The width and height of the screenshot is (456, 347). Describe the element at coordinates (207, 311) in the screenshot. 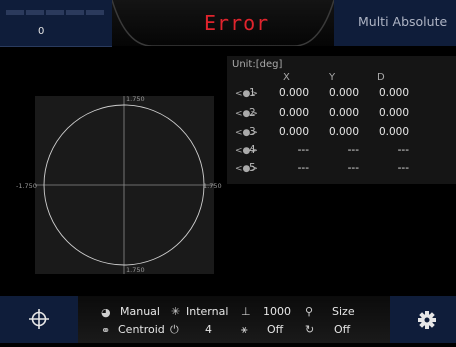

I see `light-status: Internal` at that location.